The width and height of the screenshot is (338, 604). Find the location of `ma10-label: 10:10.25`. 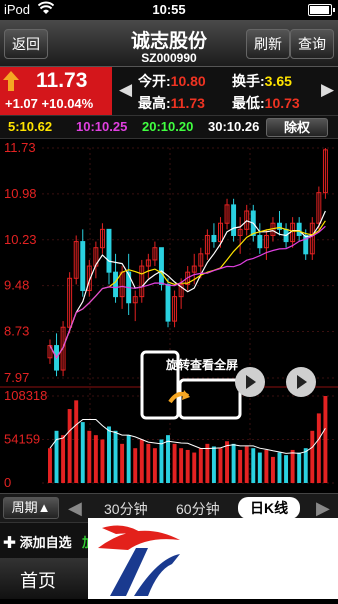

ma10-label: 10:10.25 is located at coordinates (102, 126).